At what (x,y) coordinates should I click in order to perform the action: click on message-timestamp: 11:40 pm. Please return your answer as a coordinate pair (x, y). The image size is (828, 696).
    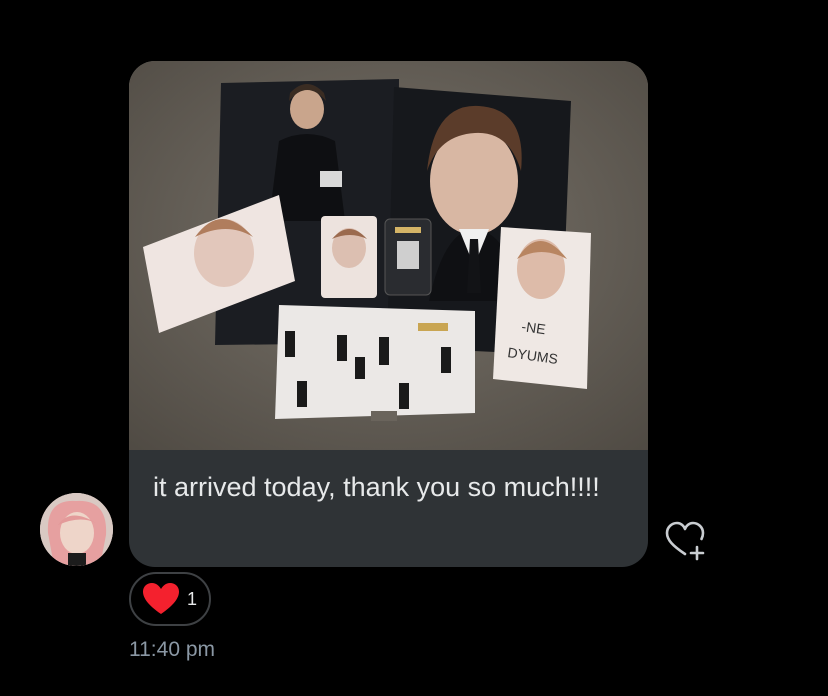
    Looking at the image, I should click on (172, 649).